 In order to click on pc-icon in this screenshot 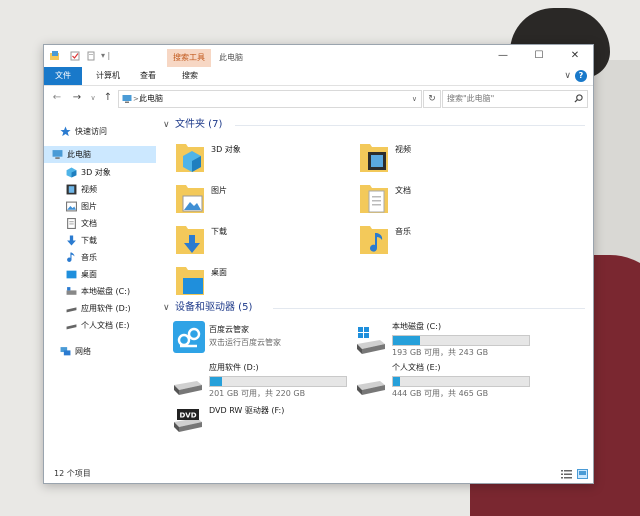, I will do `click(127, 99)`.